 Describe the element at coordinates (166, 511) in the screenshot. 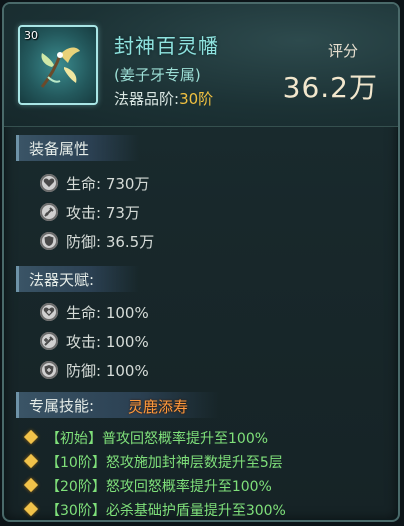

I see `skill-tier-text: 【30阶】必杀基础护盾量提升至300%` at that location.